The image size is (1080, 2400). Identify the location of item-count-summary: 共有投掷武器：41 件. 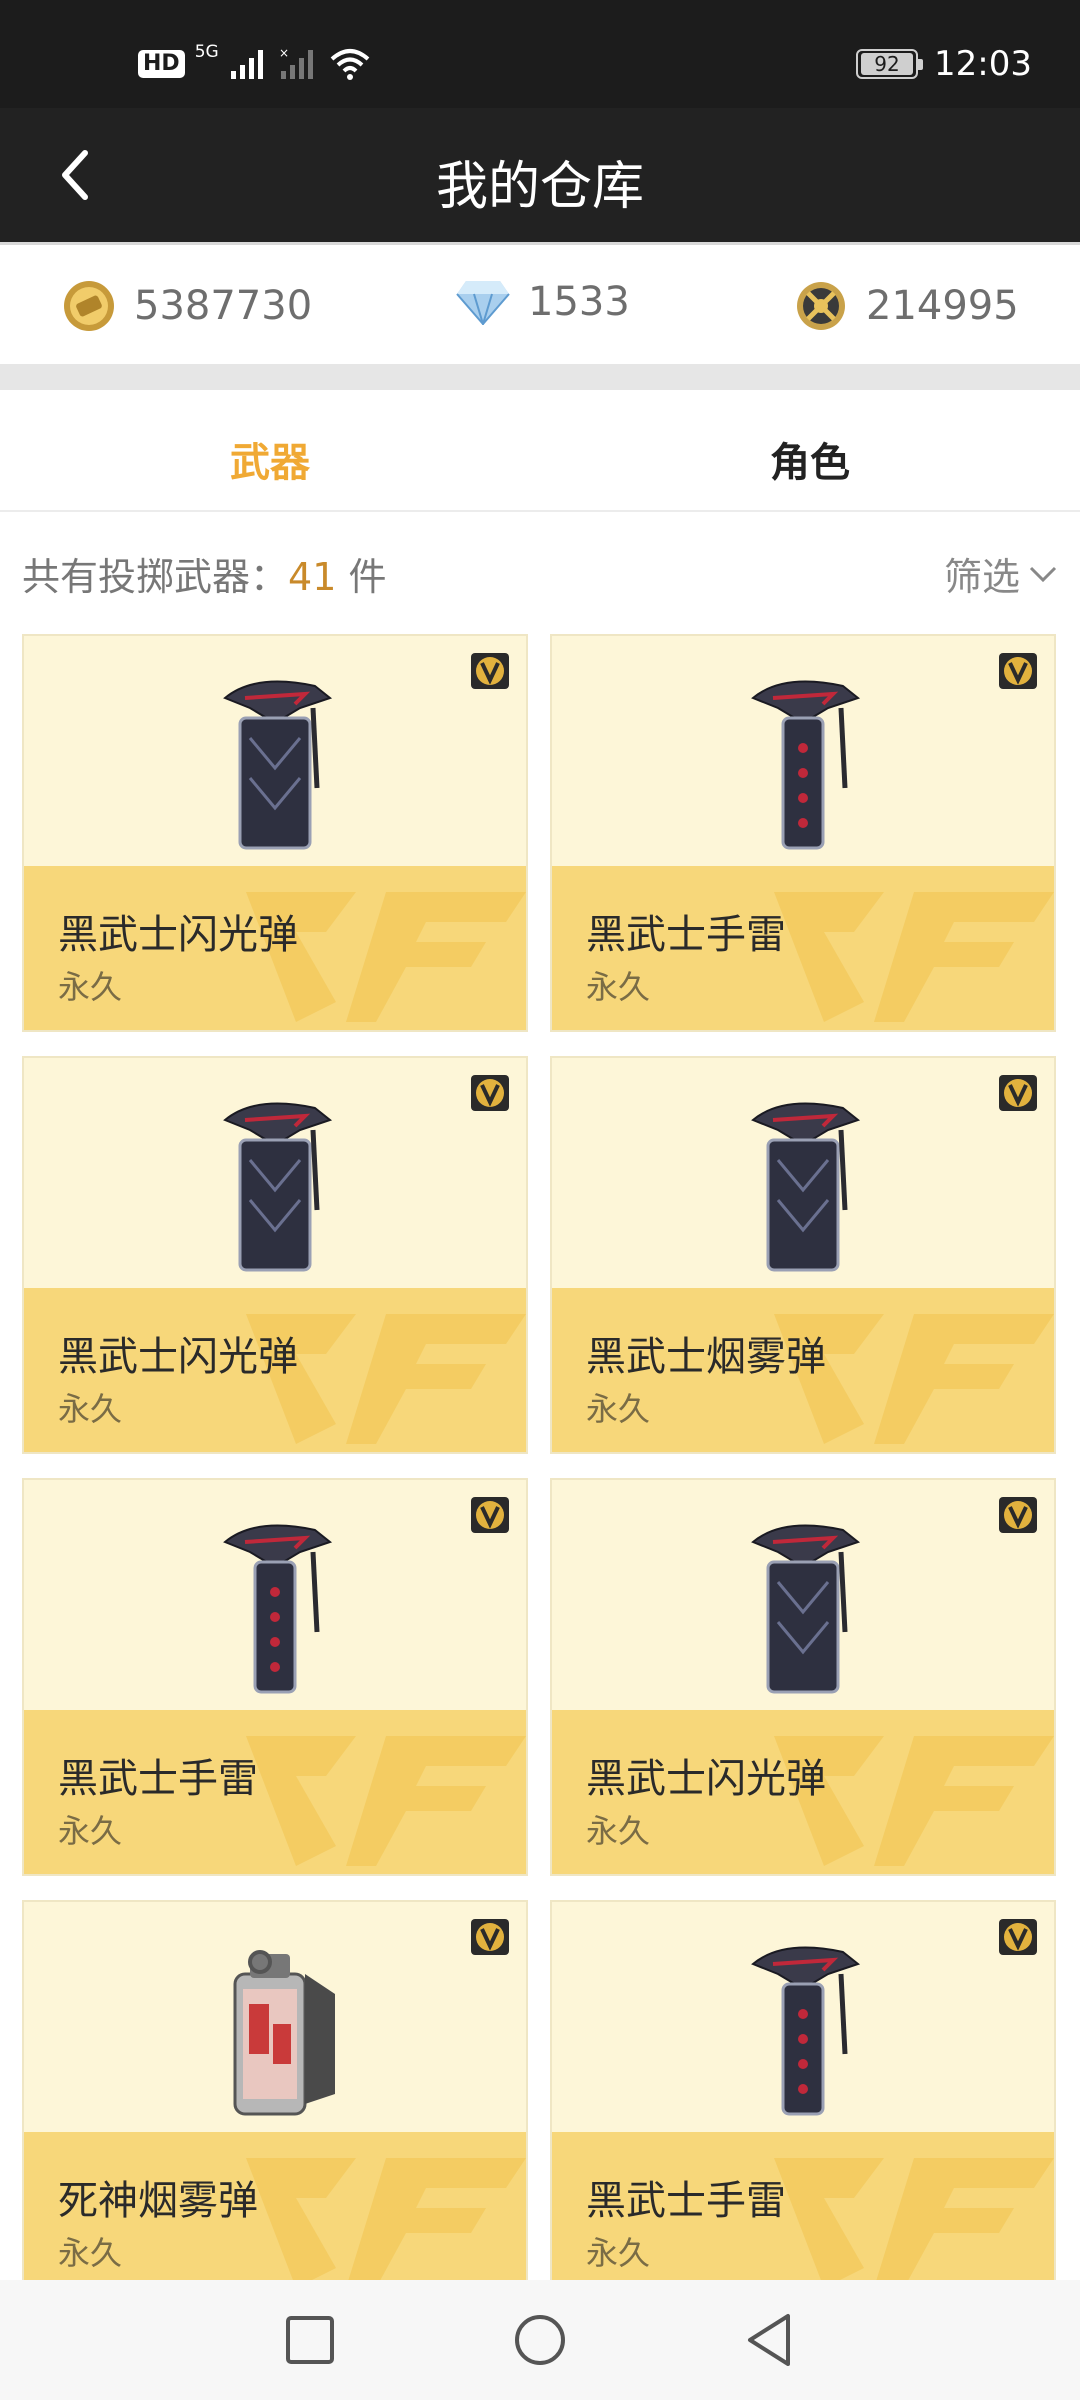
(204, 573).